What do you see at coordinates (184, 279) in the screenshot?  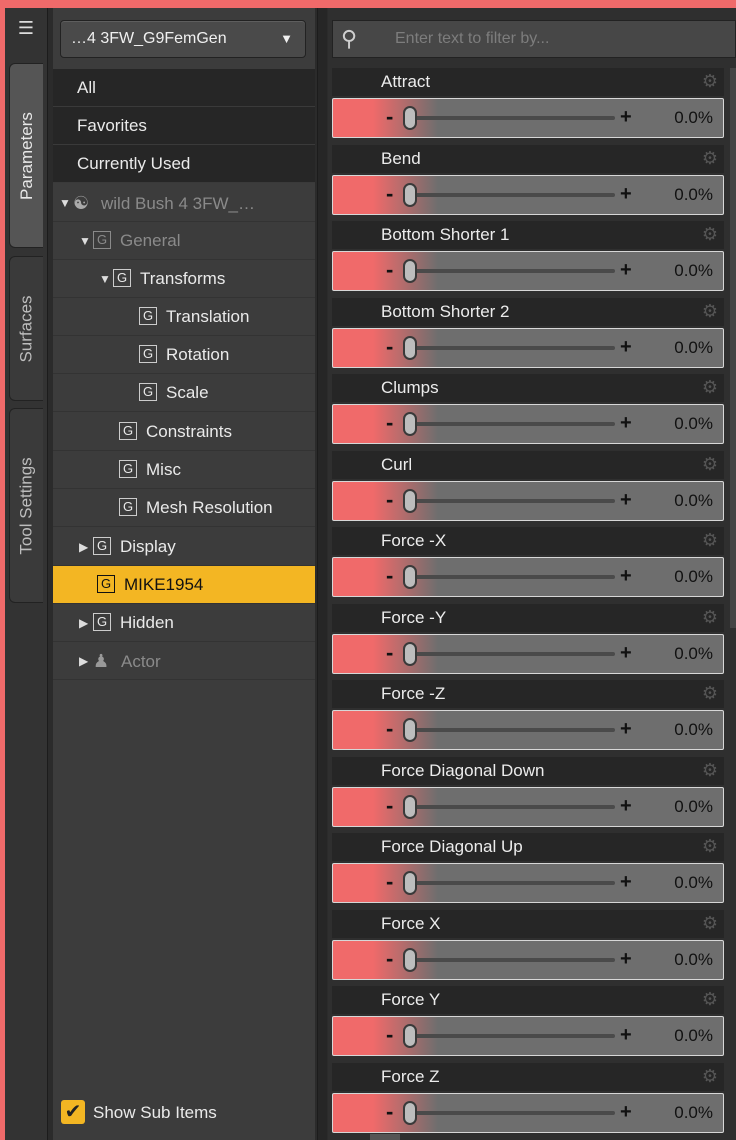 I see `tree-item-transforms: ▼ G Transforms` at bounding box center [184, 279].